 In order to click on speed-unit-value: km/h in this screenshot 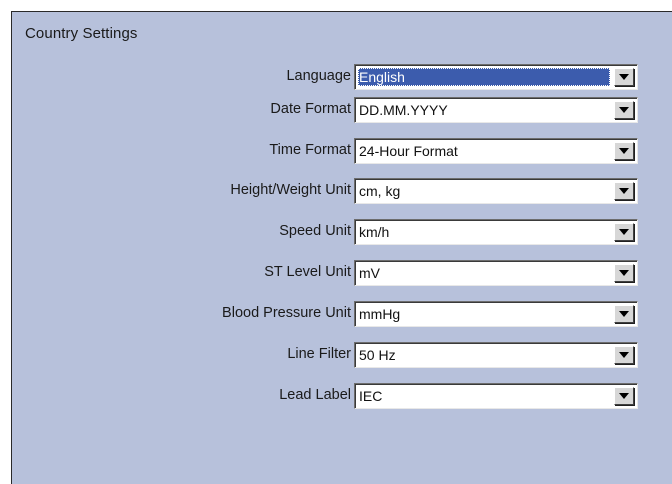, I will do `click(374, 232)`.